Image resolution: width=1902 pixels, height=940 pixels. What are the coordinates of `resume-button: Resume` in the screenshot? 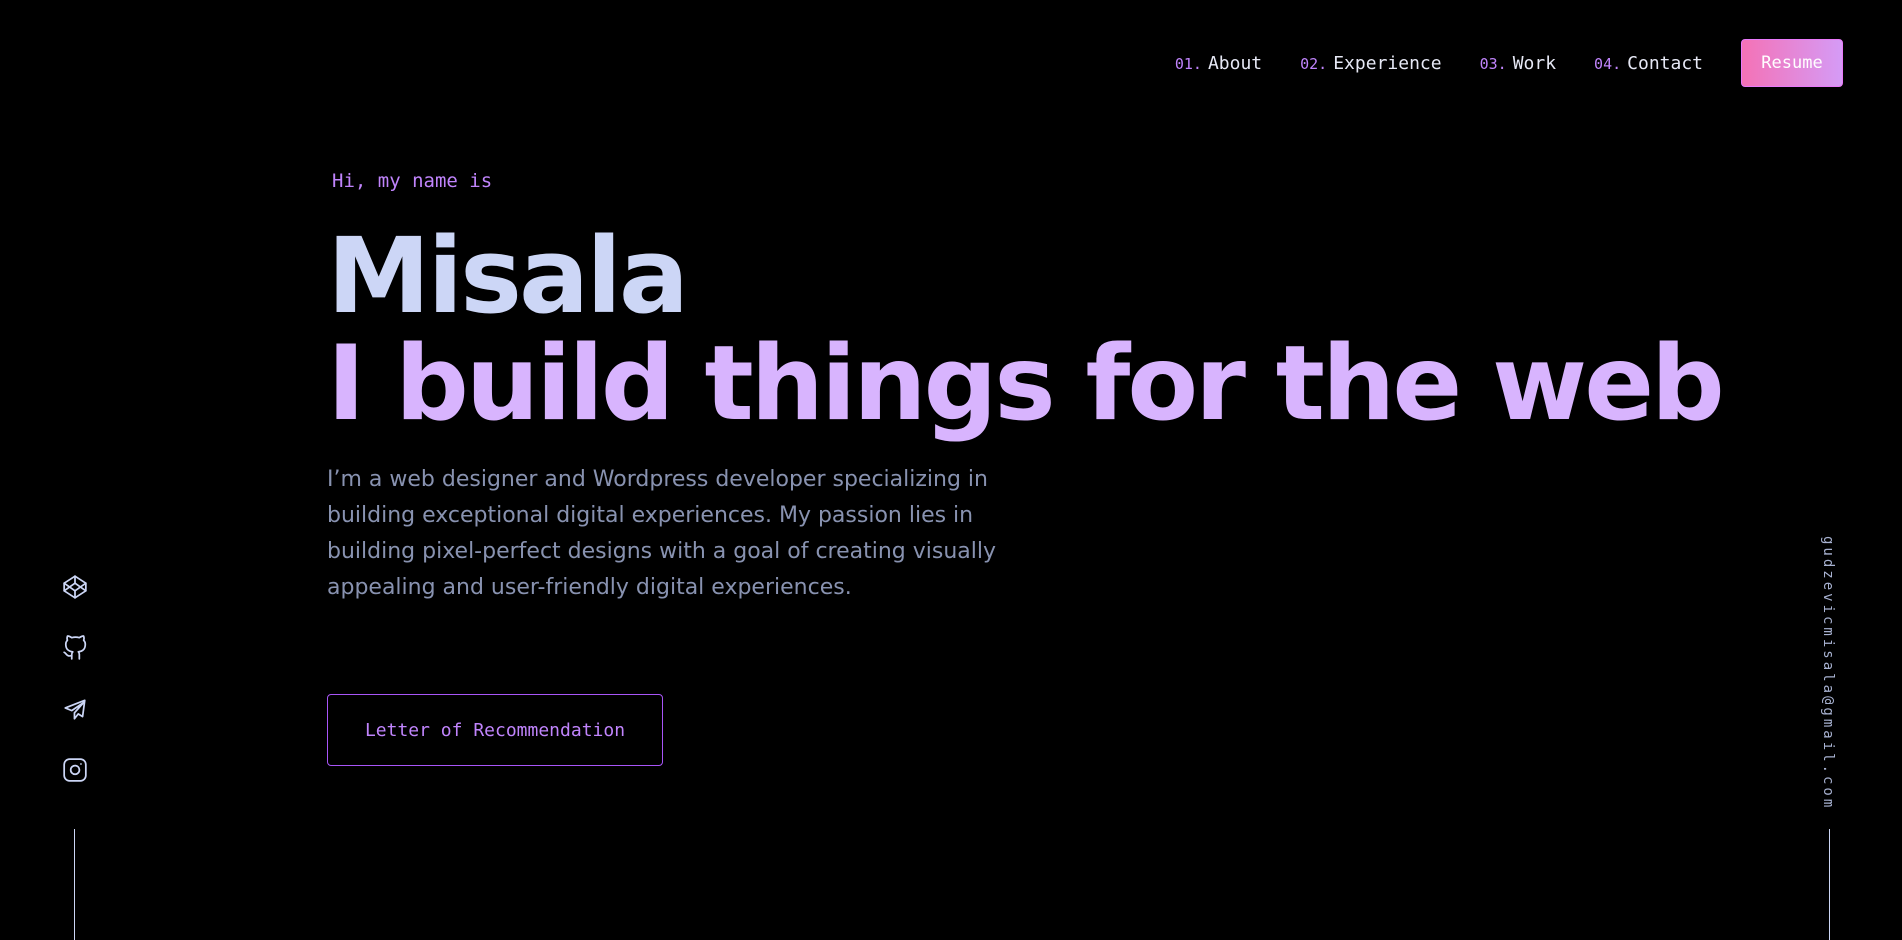 It's located at (1792, 63).